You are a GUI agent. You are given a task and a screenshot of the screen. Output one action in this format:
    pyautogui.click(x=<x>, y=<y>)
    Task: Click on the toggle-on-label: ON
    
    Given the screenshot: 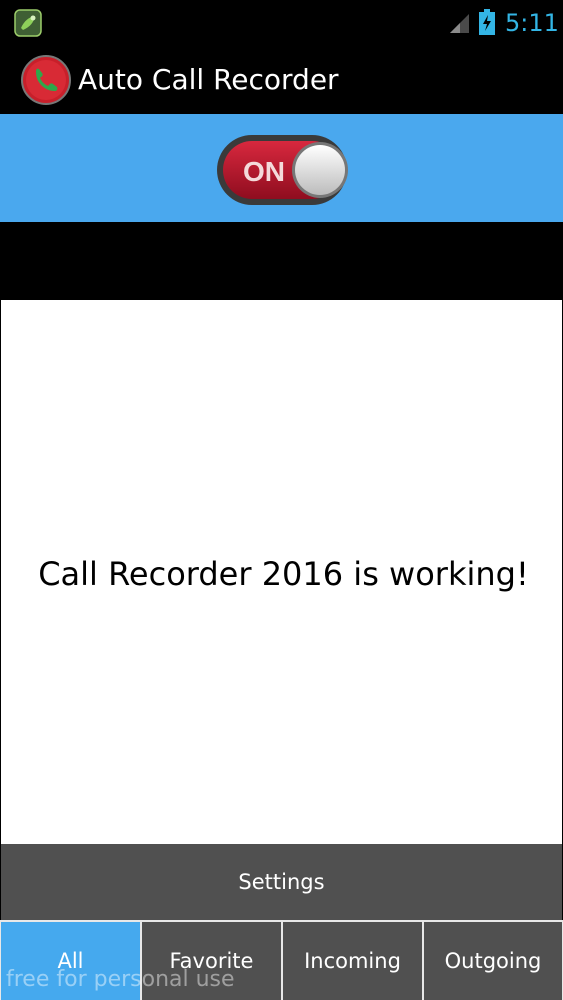 What is the action you would take?
    pyautogui.click(x=264, y=171)
    